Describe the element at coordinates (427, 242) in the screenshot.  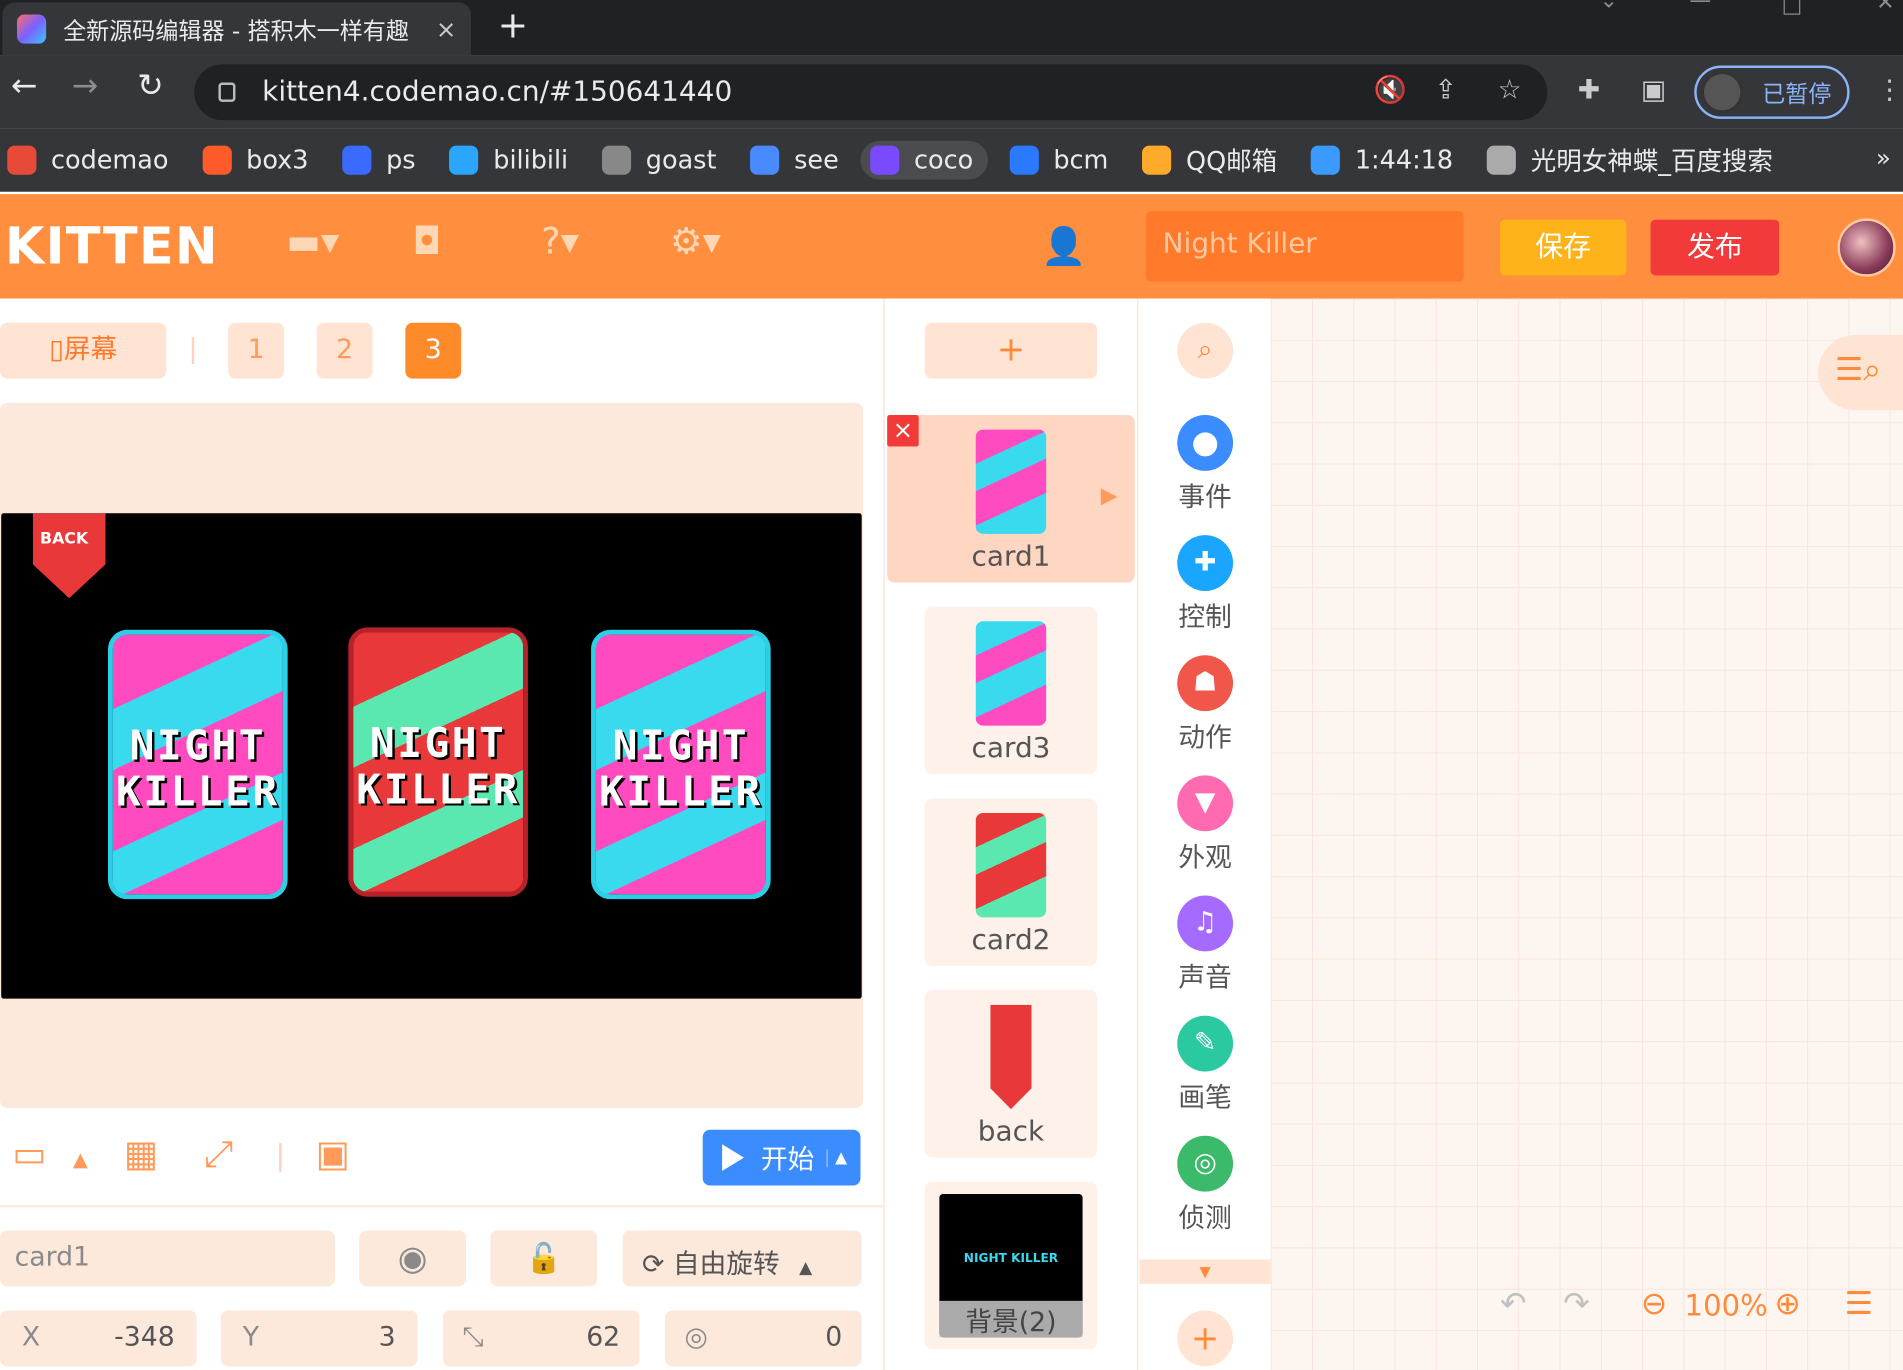
I see `backpack-icon: ◘` at that location.